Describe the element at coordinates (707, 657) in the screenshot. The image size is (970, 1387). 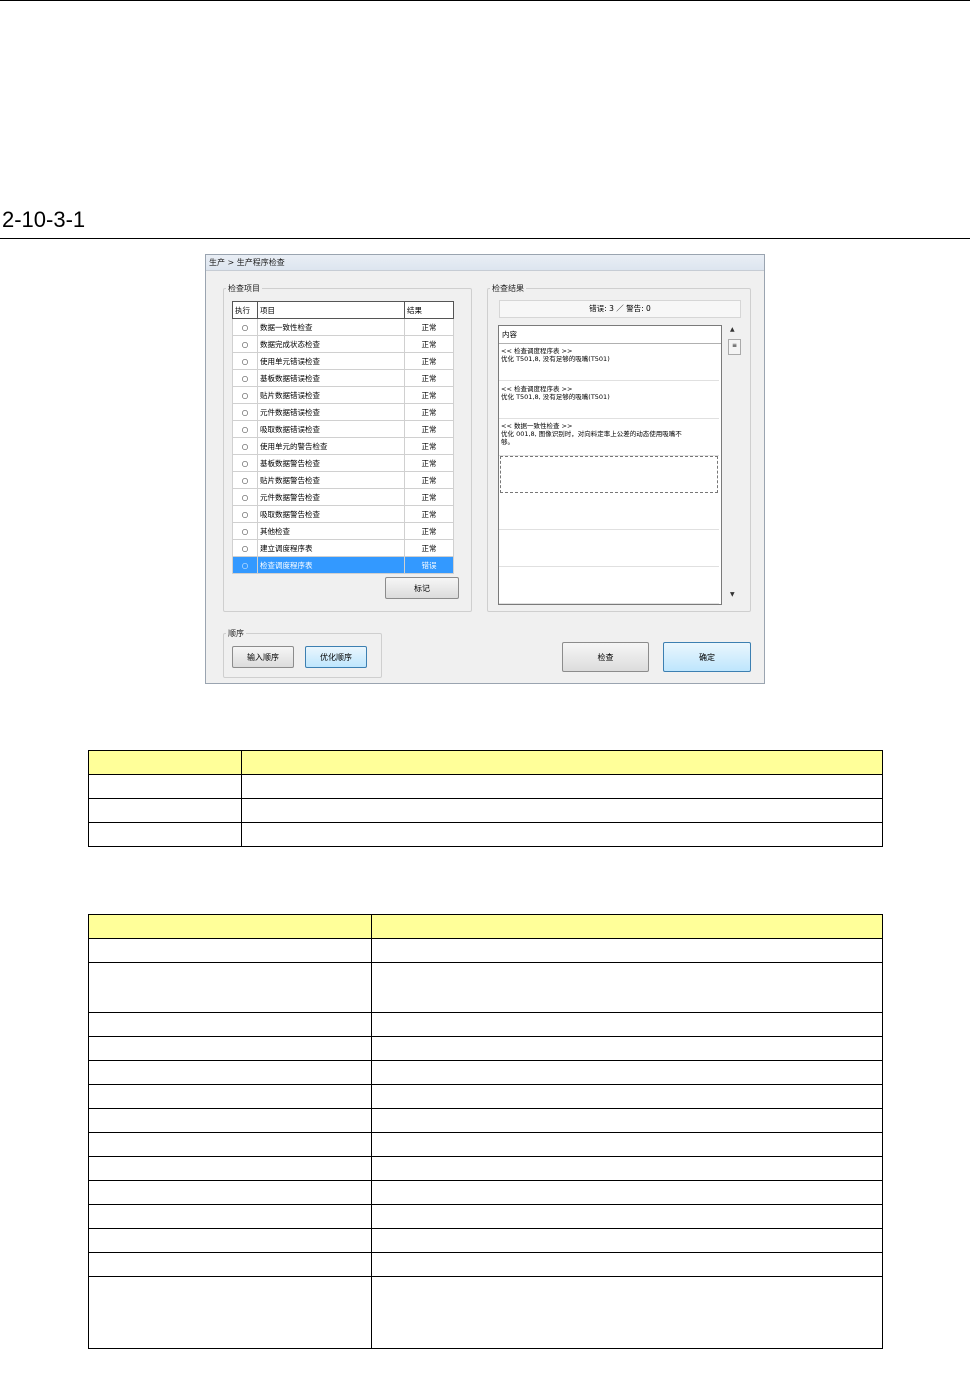
I see `ok-button: 确定` at that location.